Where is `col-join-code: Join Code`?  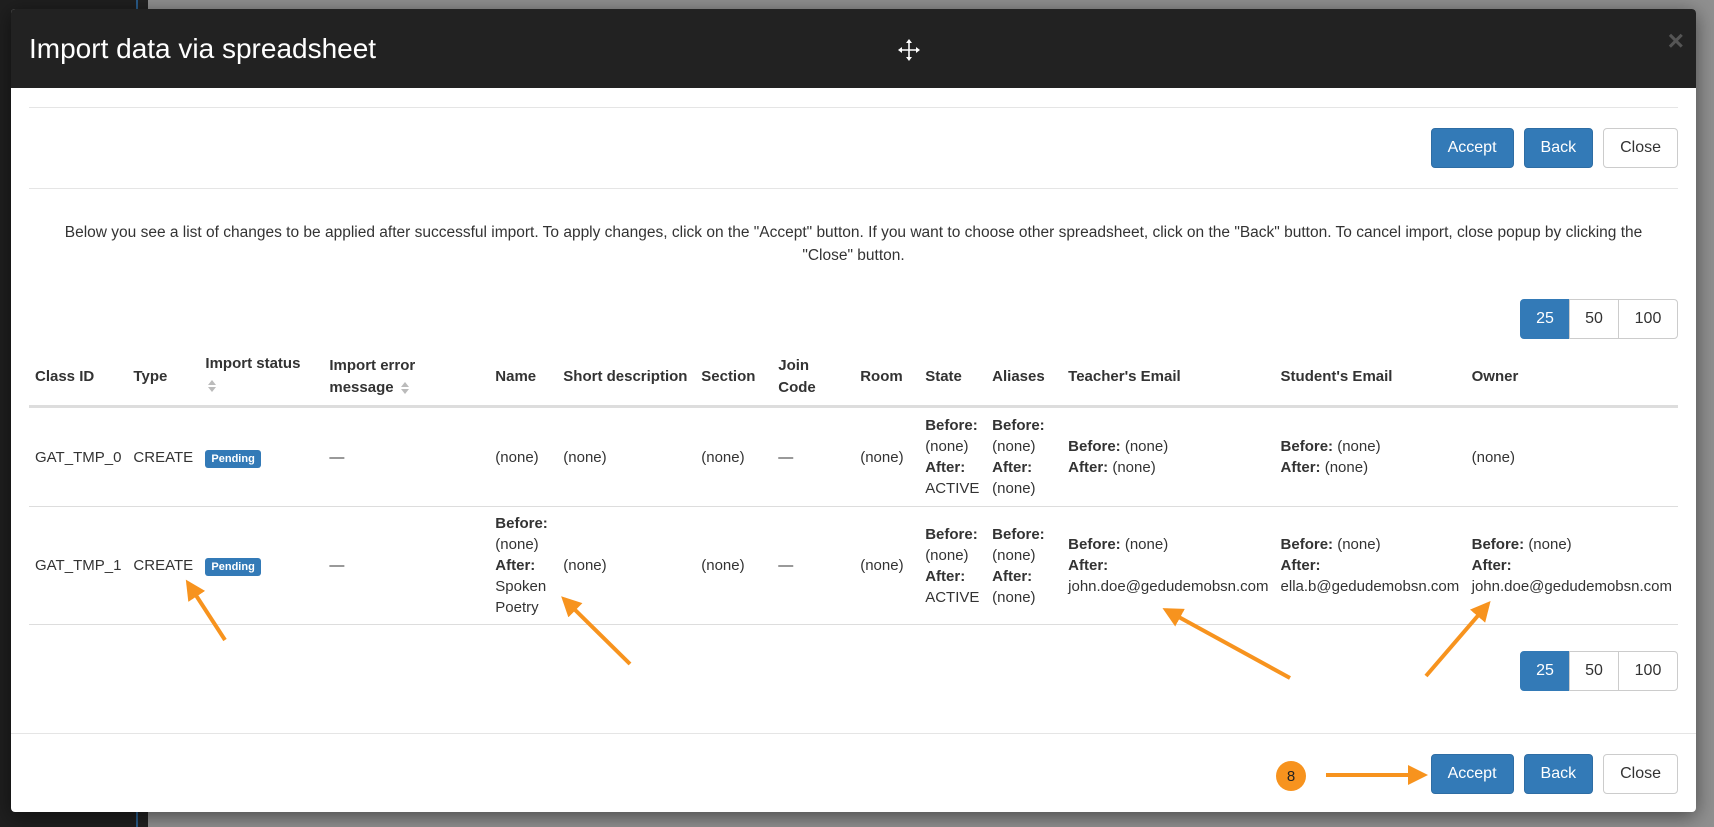
col-join-code: Join Code is located at coordinates (813, 378).